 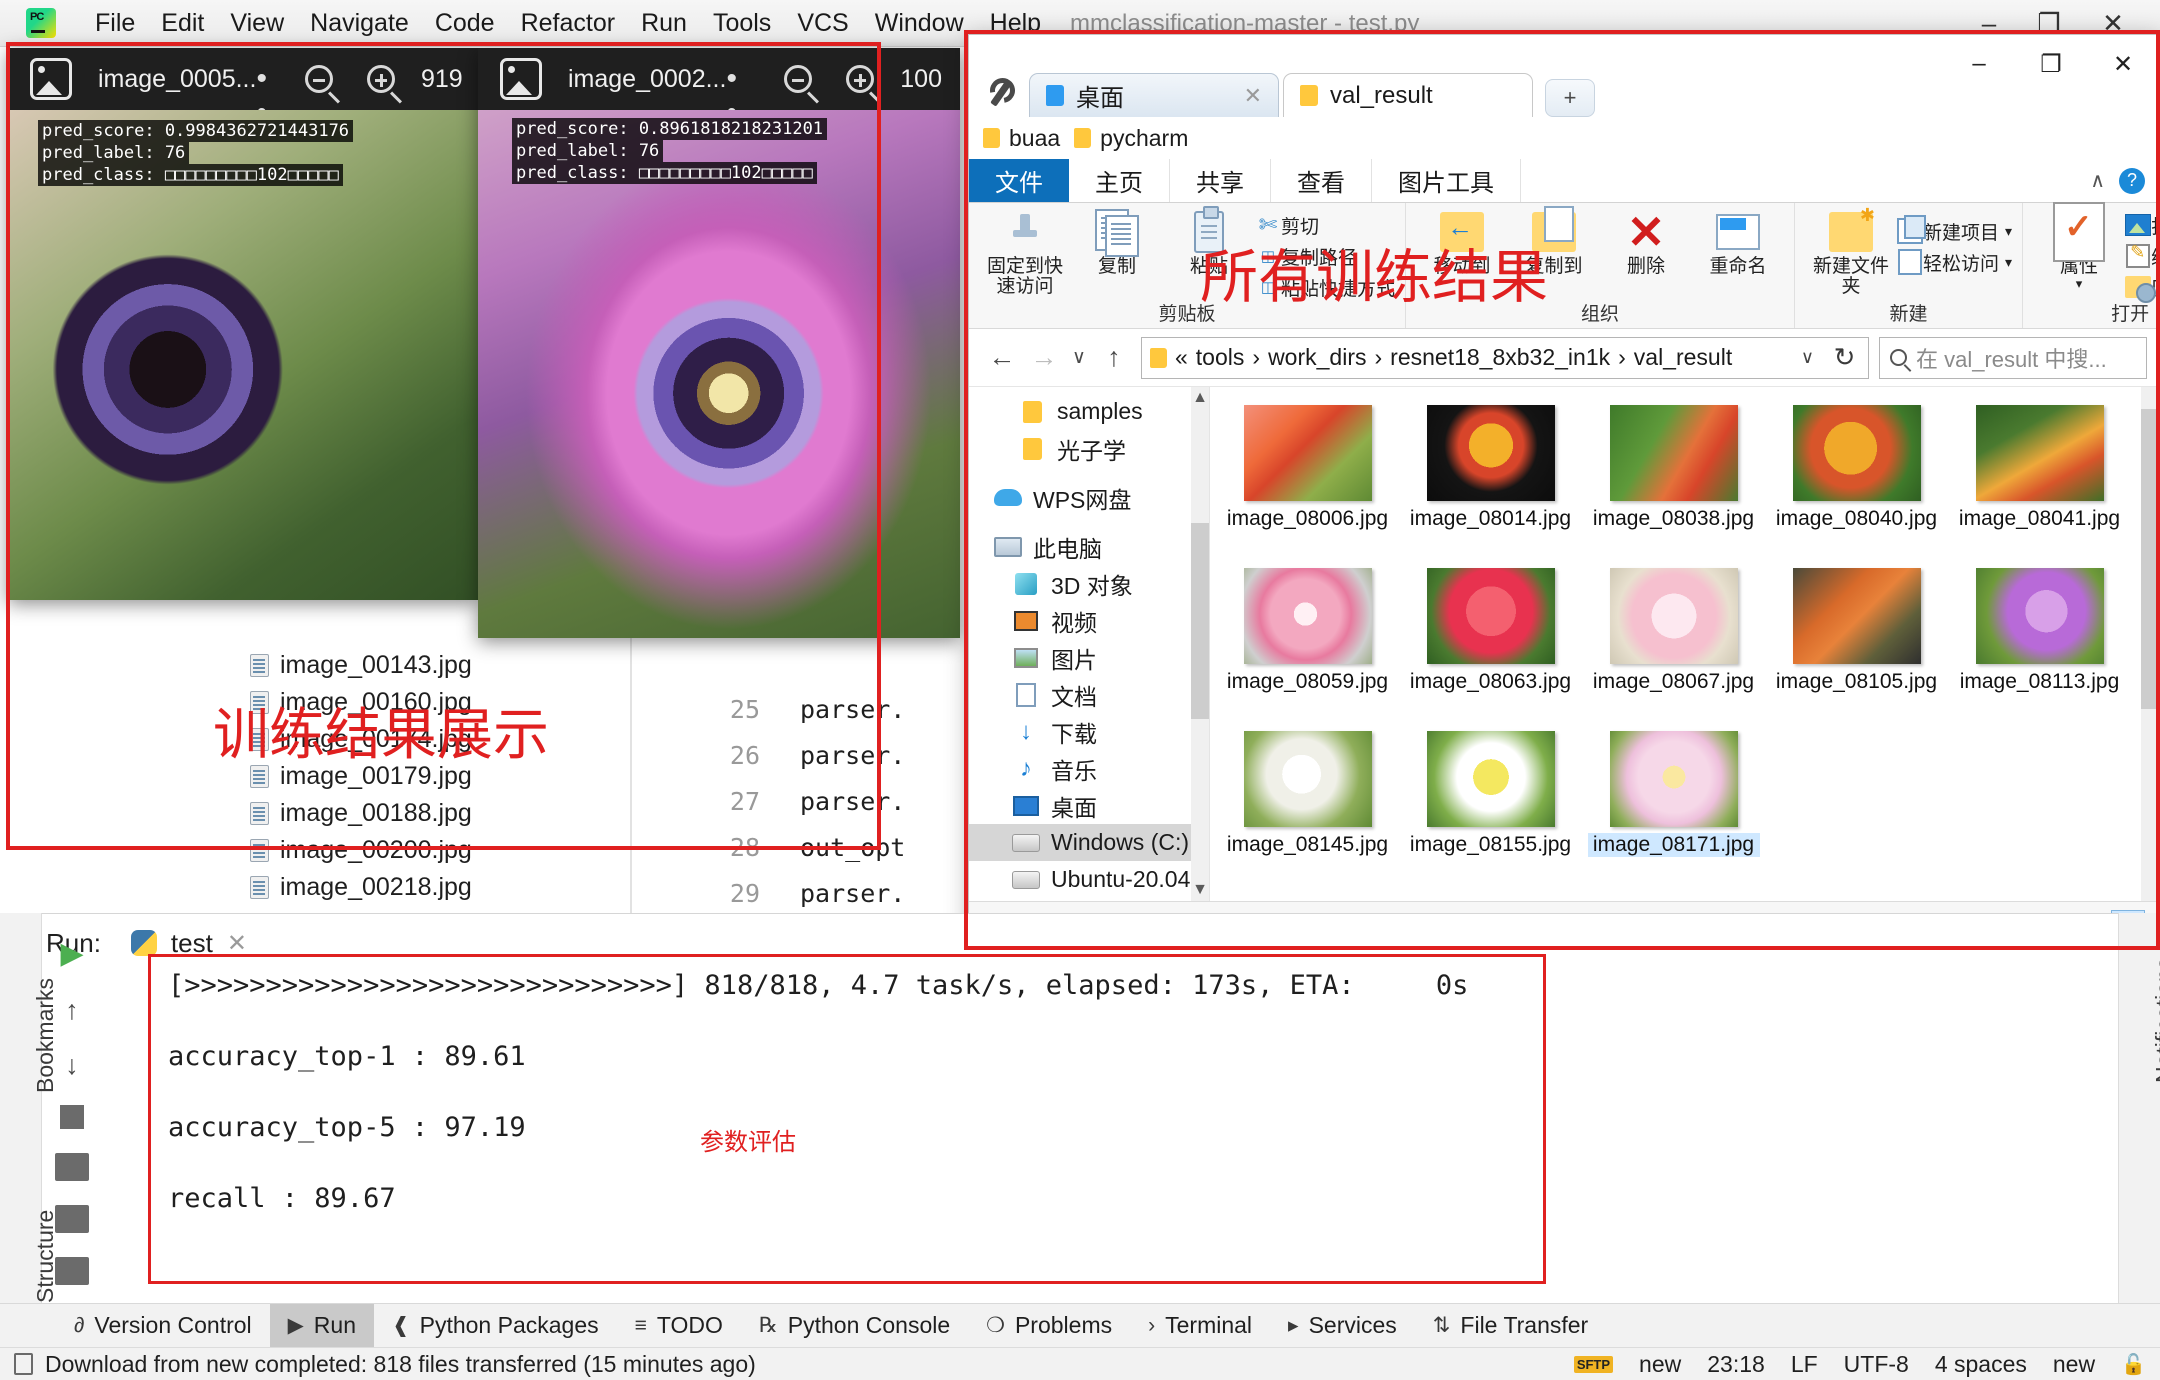 I want to click on toolwindow-python-console: ℞ Python Console, so click(x=854, y=1326).